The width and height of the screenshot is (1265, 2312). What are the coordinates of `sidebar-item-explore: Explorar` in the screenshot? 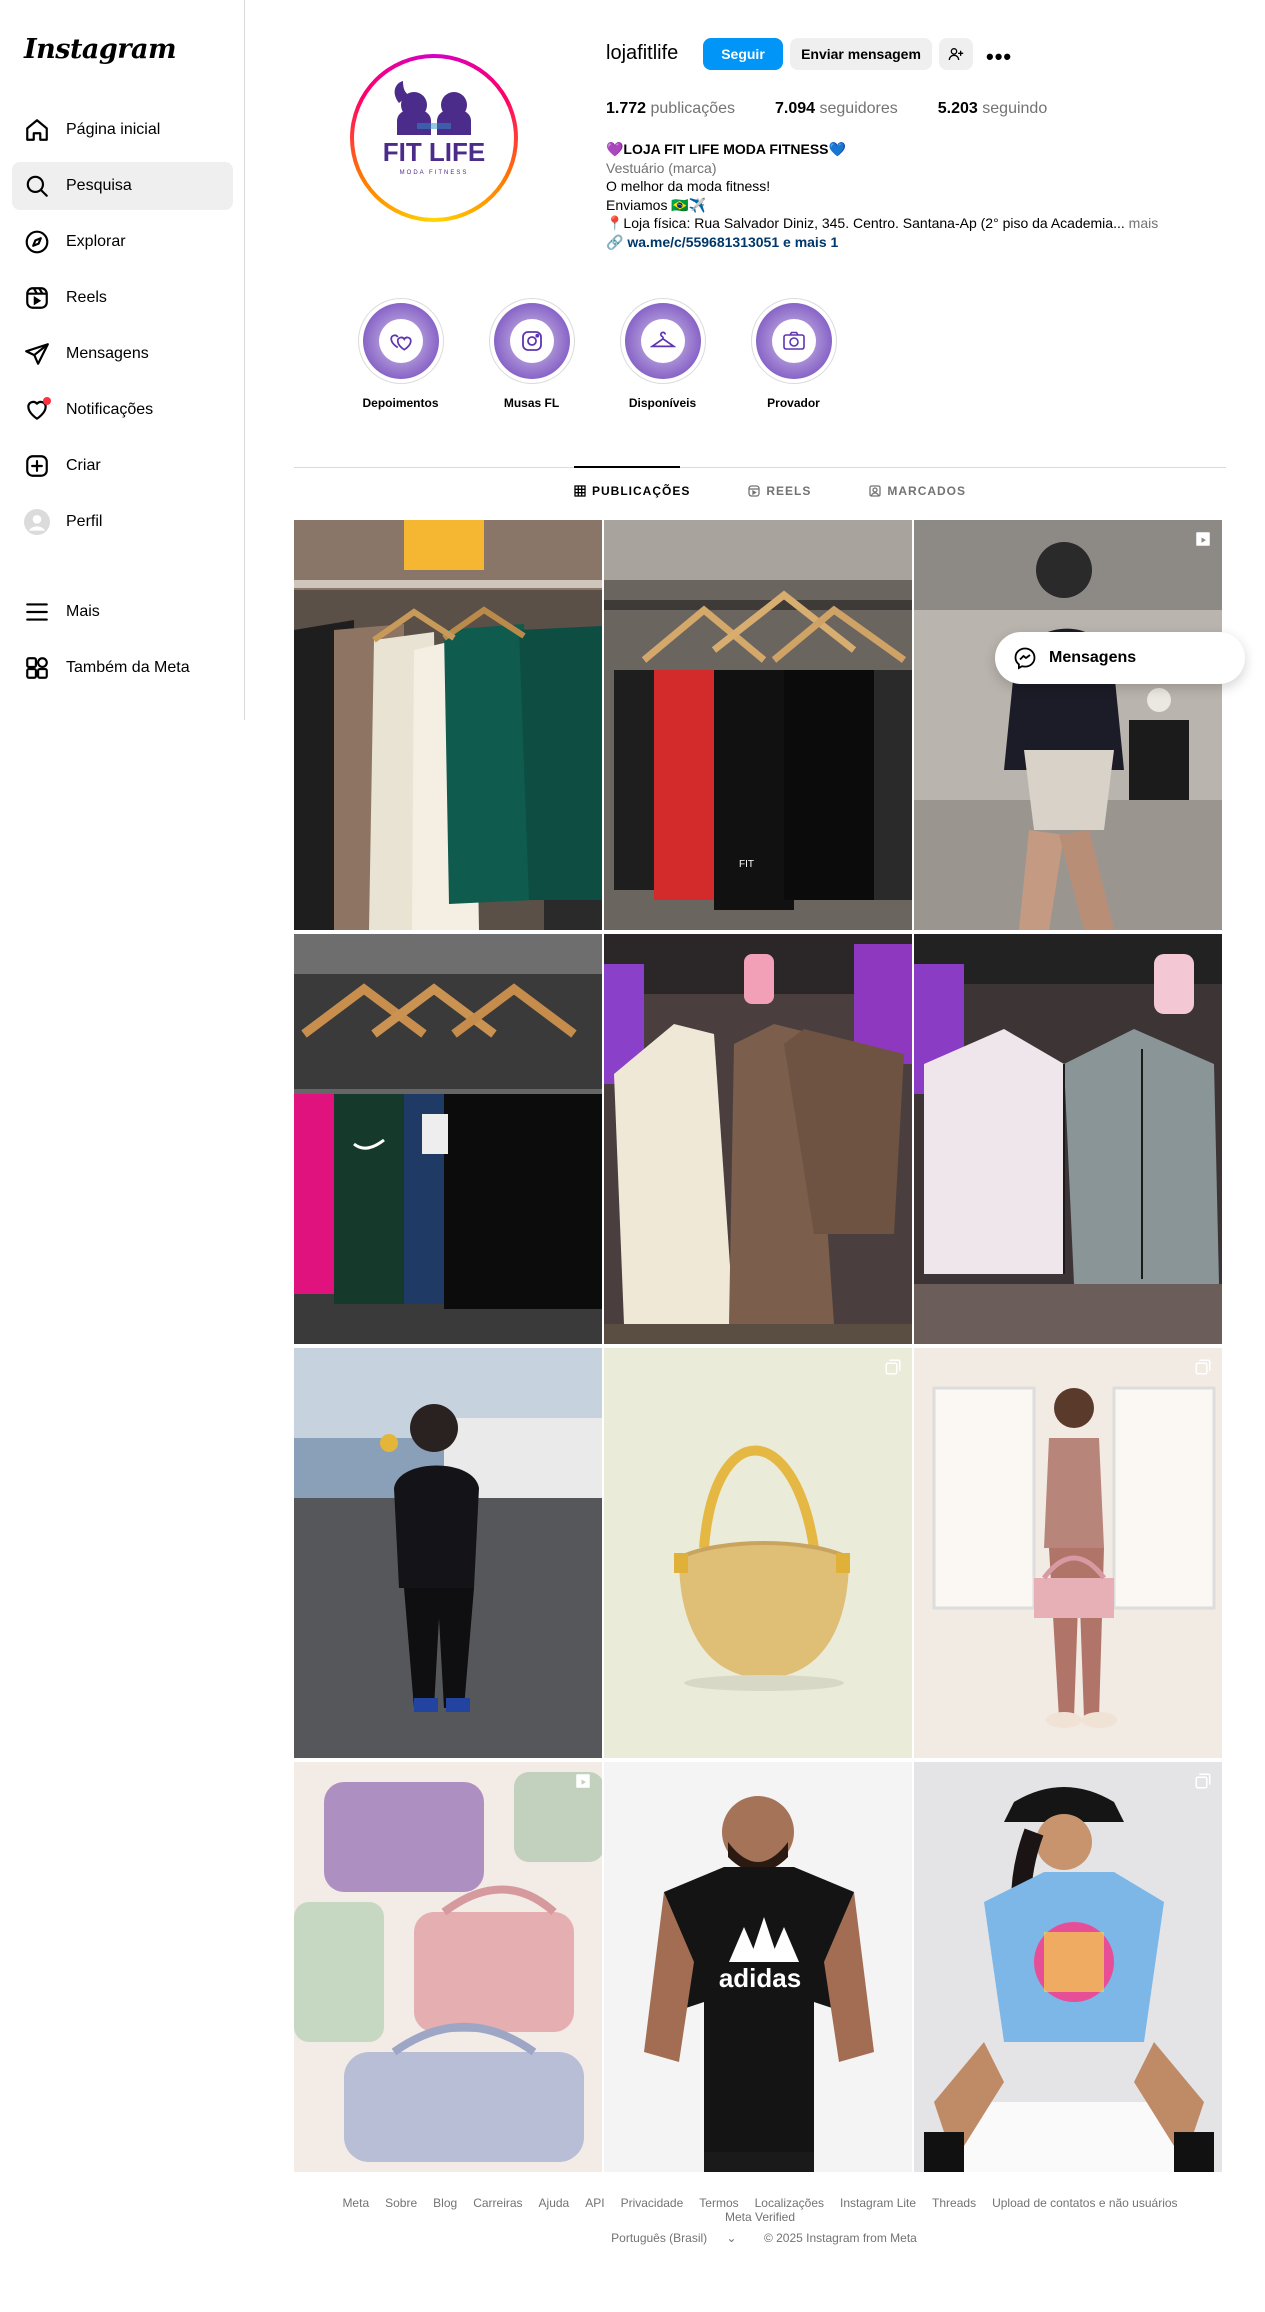 It's located at (122, 242).